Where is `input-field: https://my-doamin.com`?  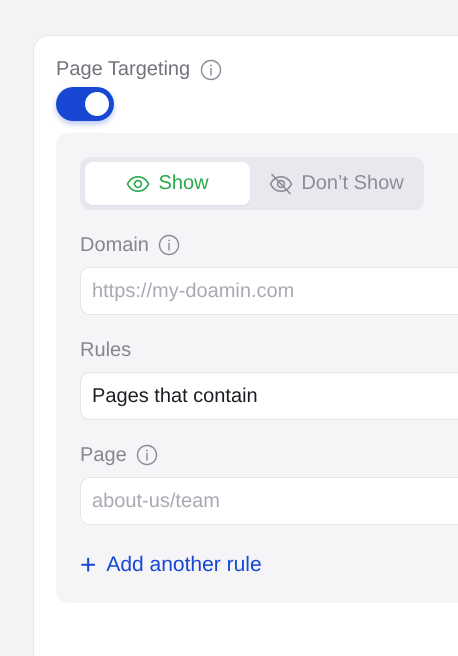 input-field: https://my-doamin.com is located at coordinates (269, 291).